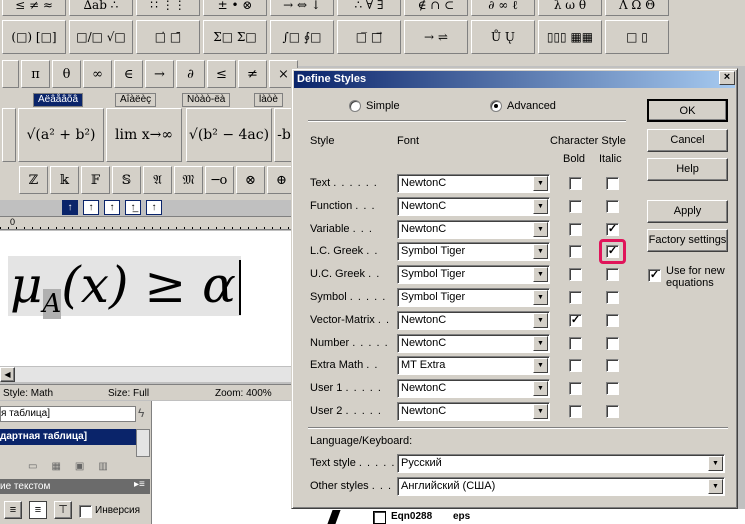 This screenshot has width=745, height=524. Describe the element at coordinates (612, 229) in the screenshot. I see `italic-checkbox: ✓` at that location.